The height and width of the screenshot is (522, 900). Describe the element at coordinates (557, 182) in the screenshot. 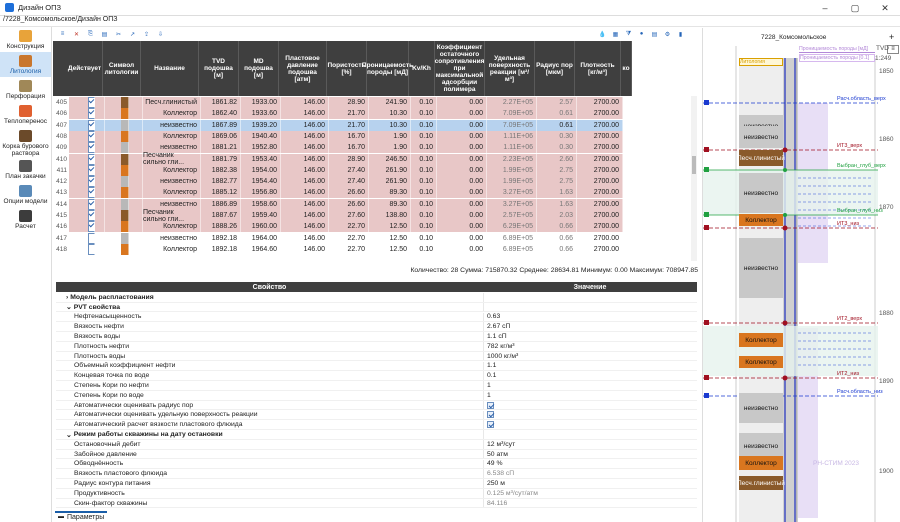

I see `cell-r: 2.75` at that location.